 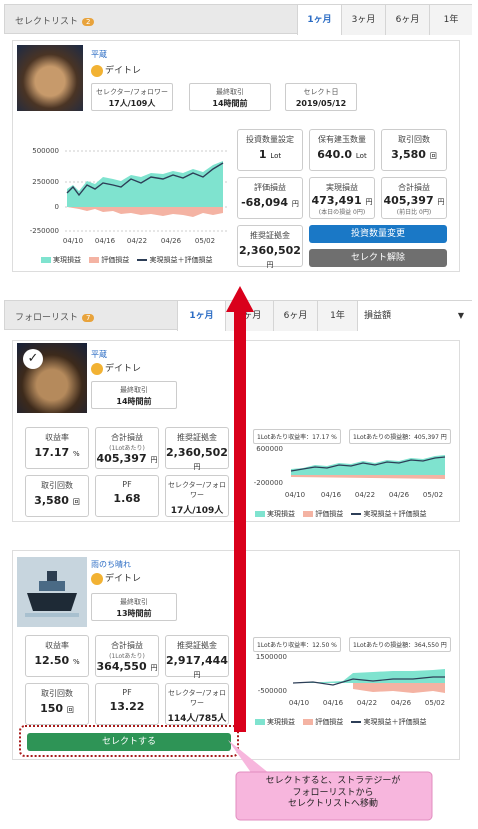 I want to click on y-tick: 250000, so click(x=45, y=182).